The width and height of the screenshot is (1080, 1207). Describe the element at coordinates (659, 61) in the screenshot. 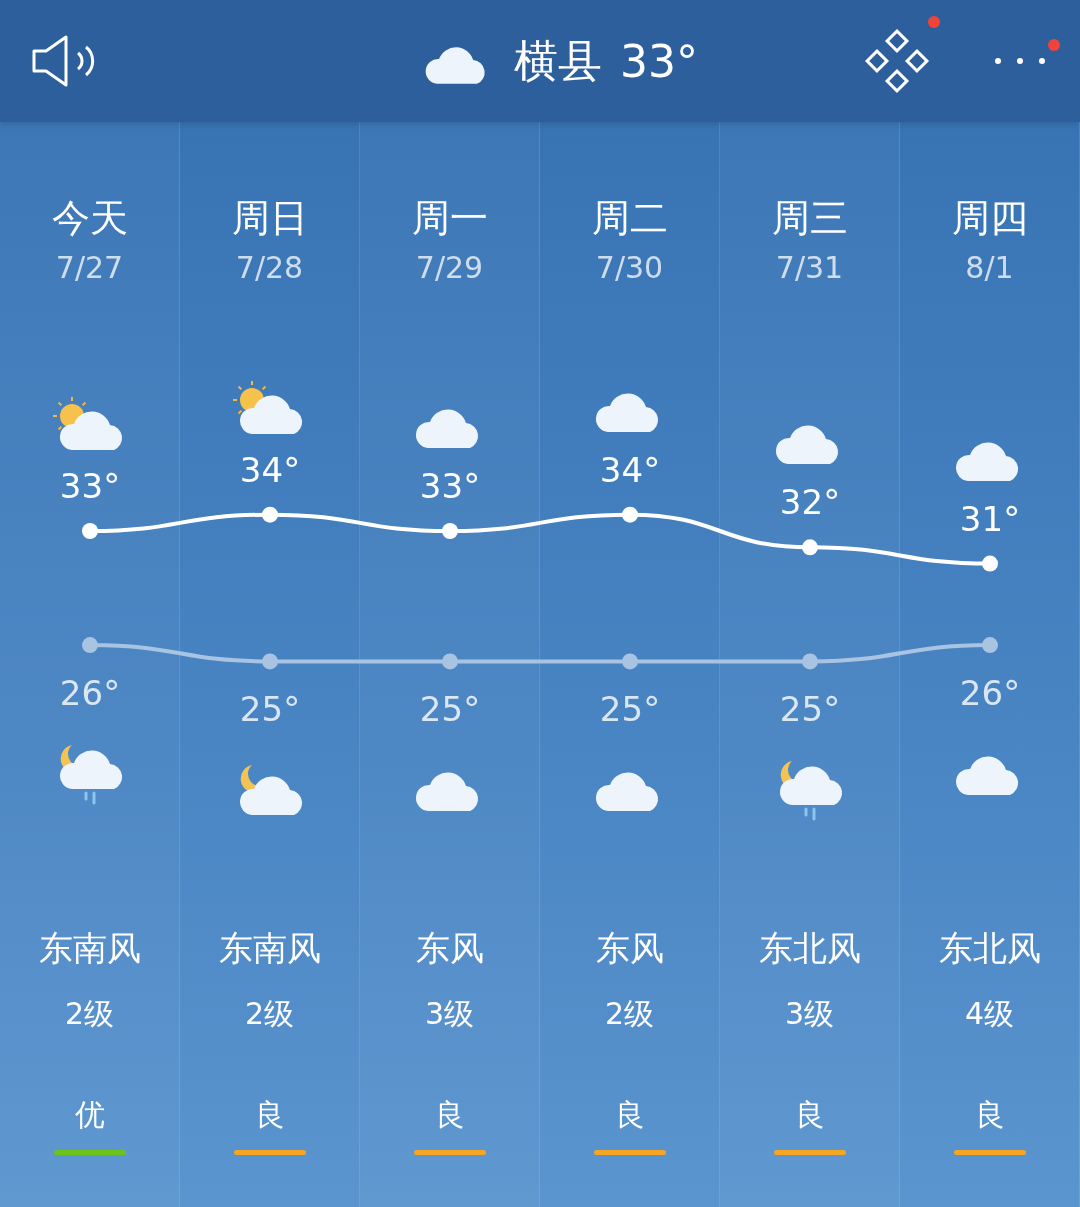

I see `current-temperature: 33°` at that location.